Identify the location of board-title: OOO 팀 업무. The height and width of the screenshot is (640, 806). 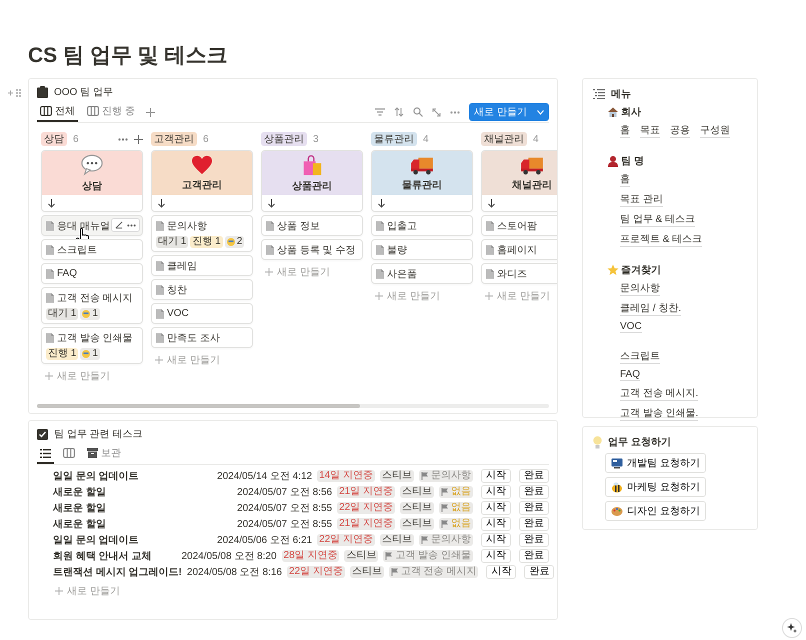
(83, 92).